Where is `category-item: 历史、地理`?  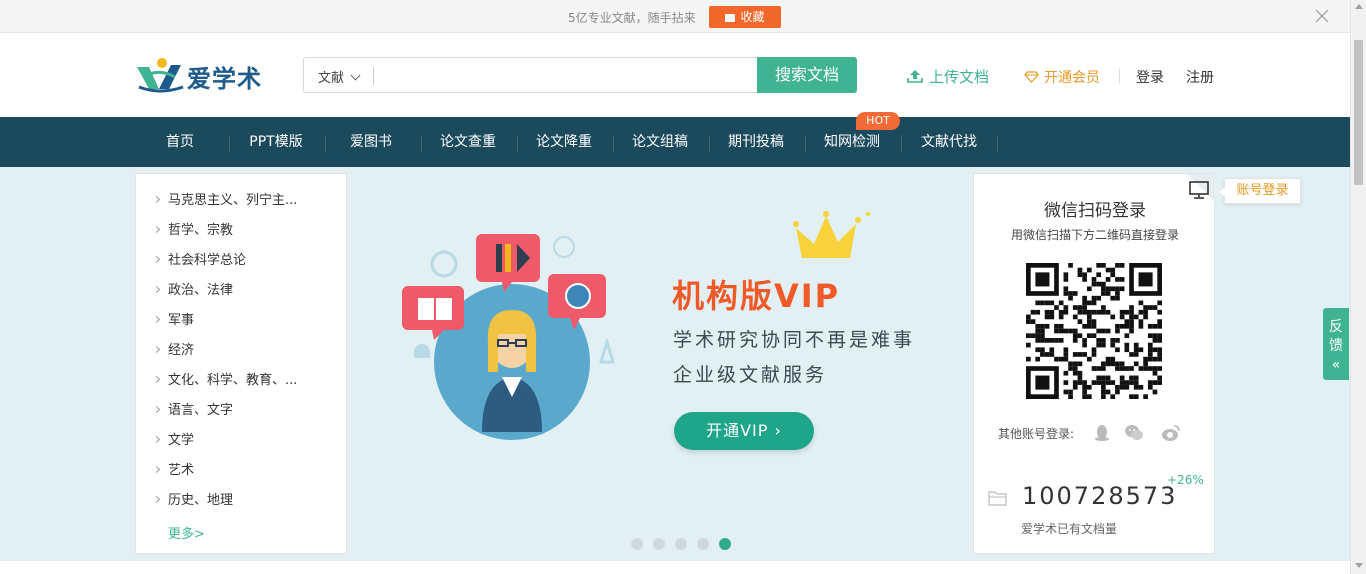
category-item: 历史、地理 is located at coordinates (193, 501).